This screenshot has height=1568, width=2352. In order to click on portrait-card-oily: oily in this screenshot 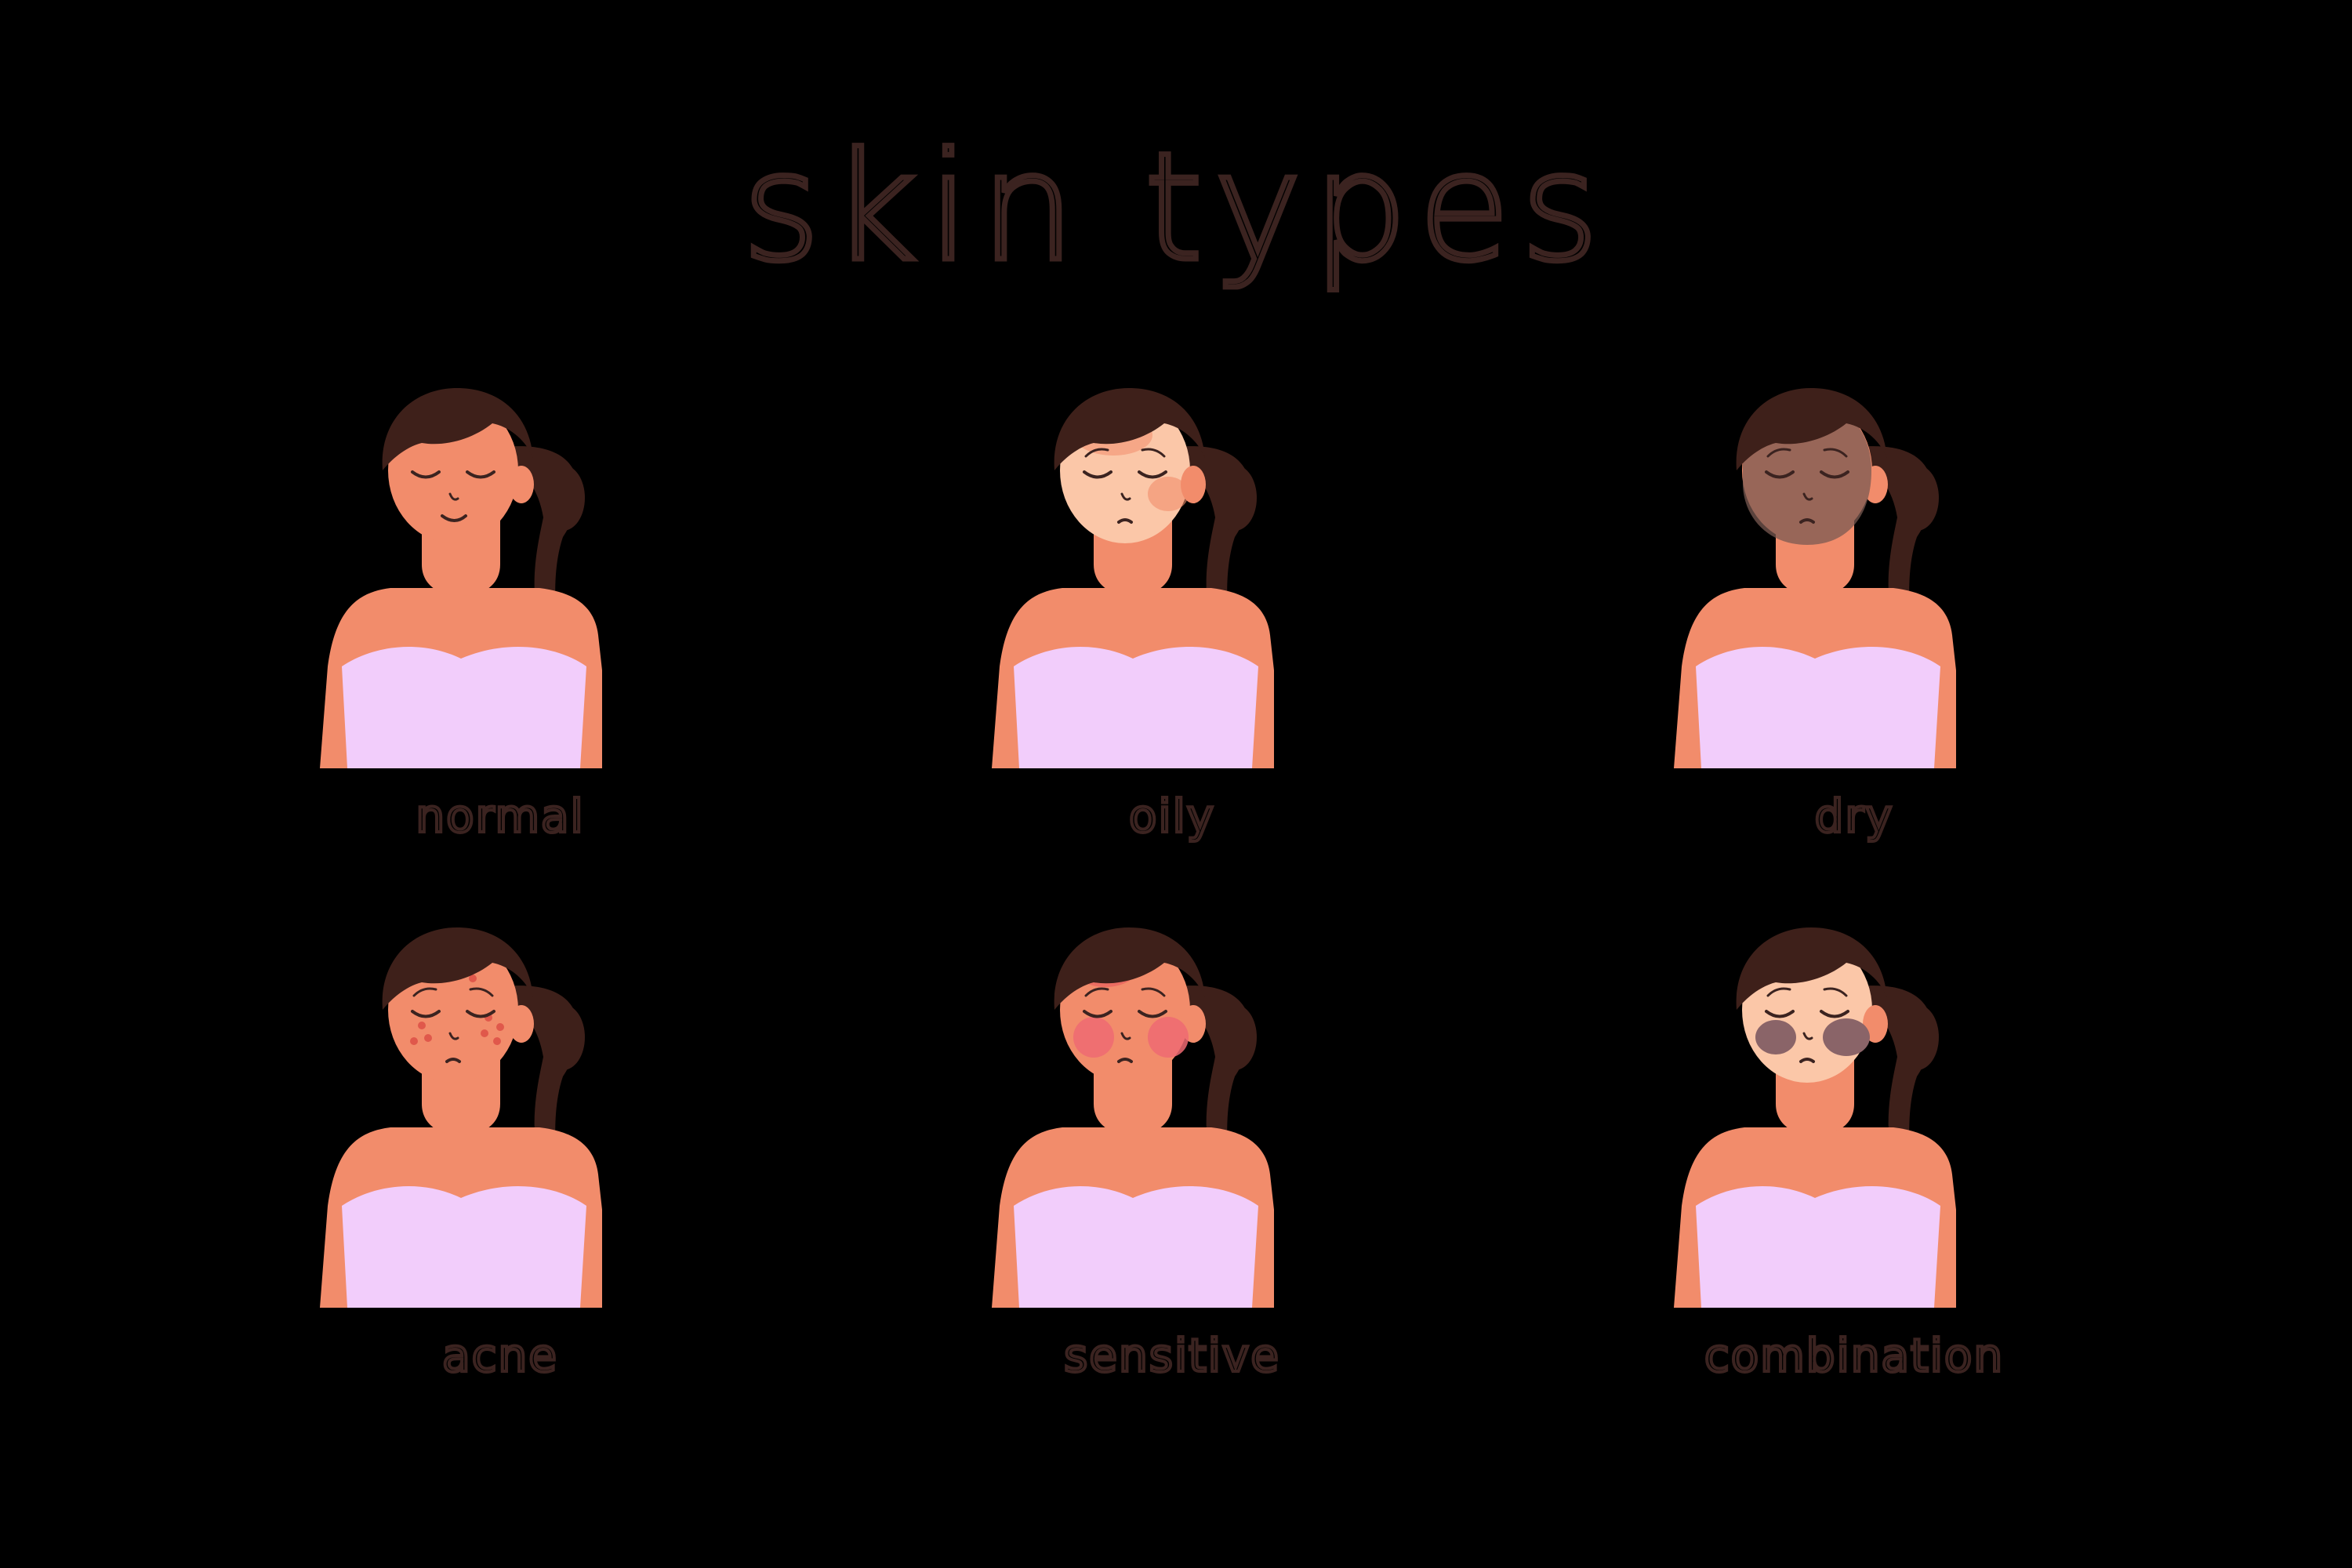, I will do `click(1172, 619)`.